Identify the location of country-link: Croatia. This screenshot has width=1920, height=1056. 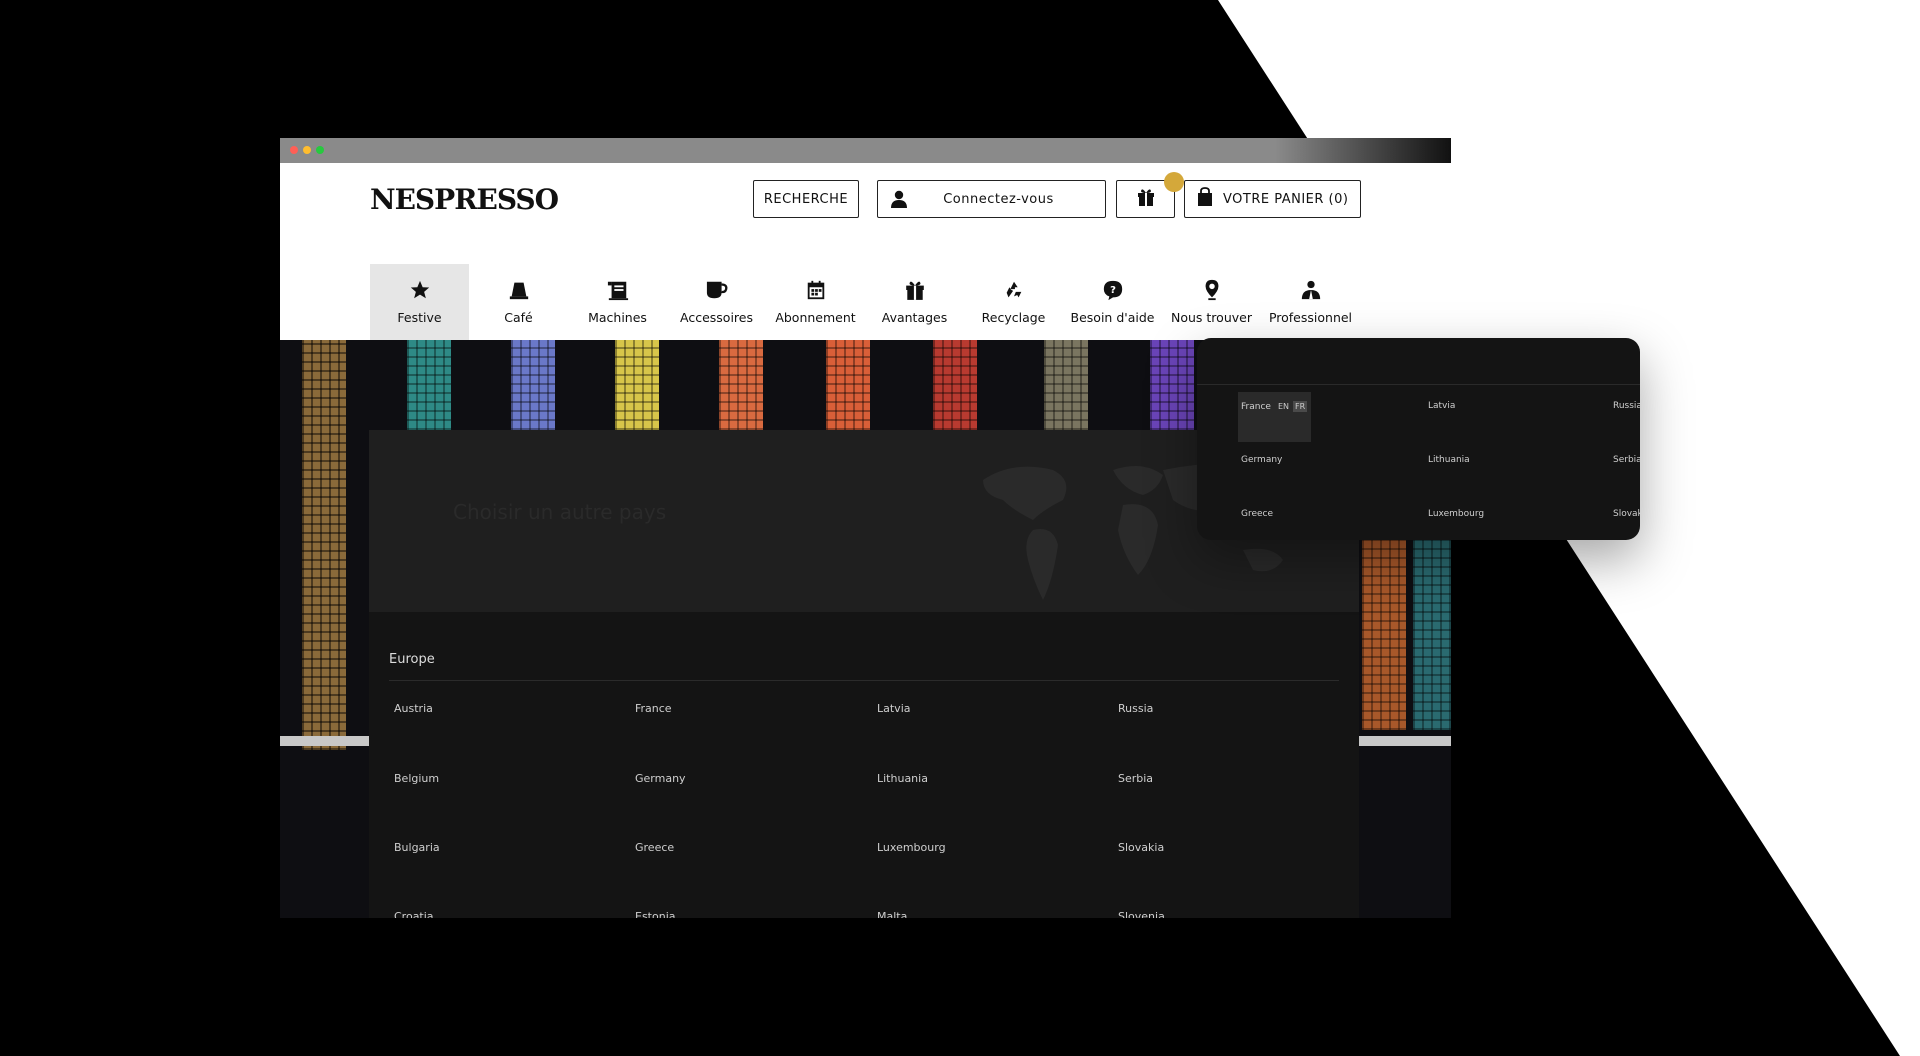
(414, 914).